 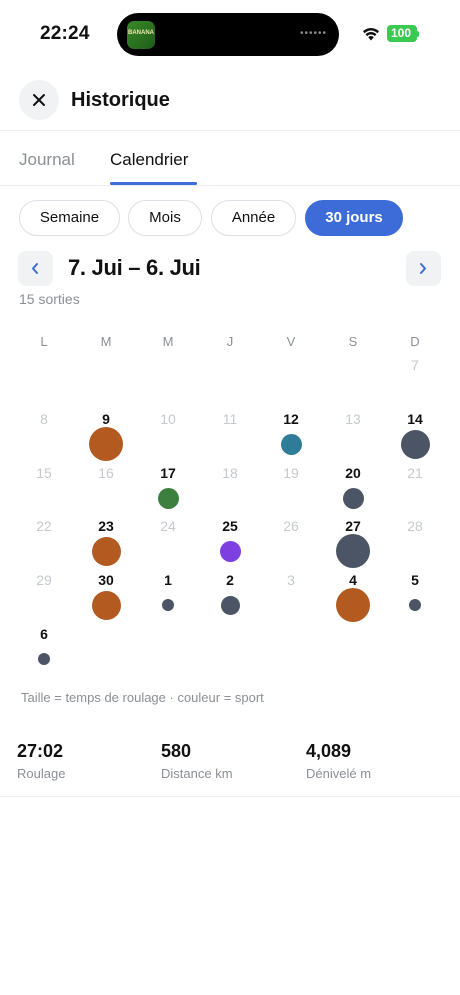 What do you see at coordinates (230, 419) in the screenshot?
I see `calendar-day: 11` at bounding box center [230, 419].